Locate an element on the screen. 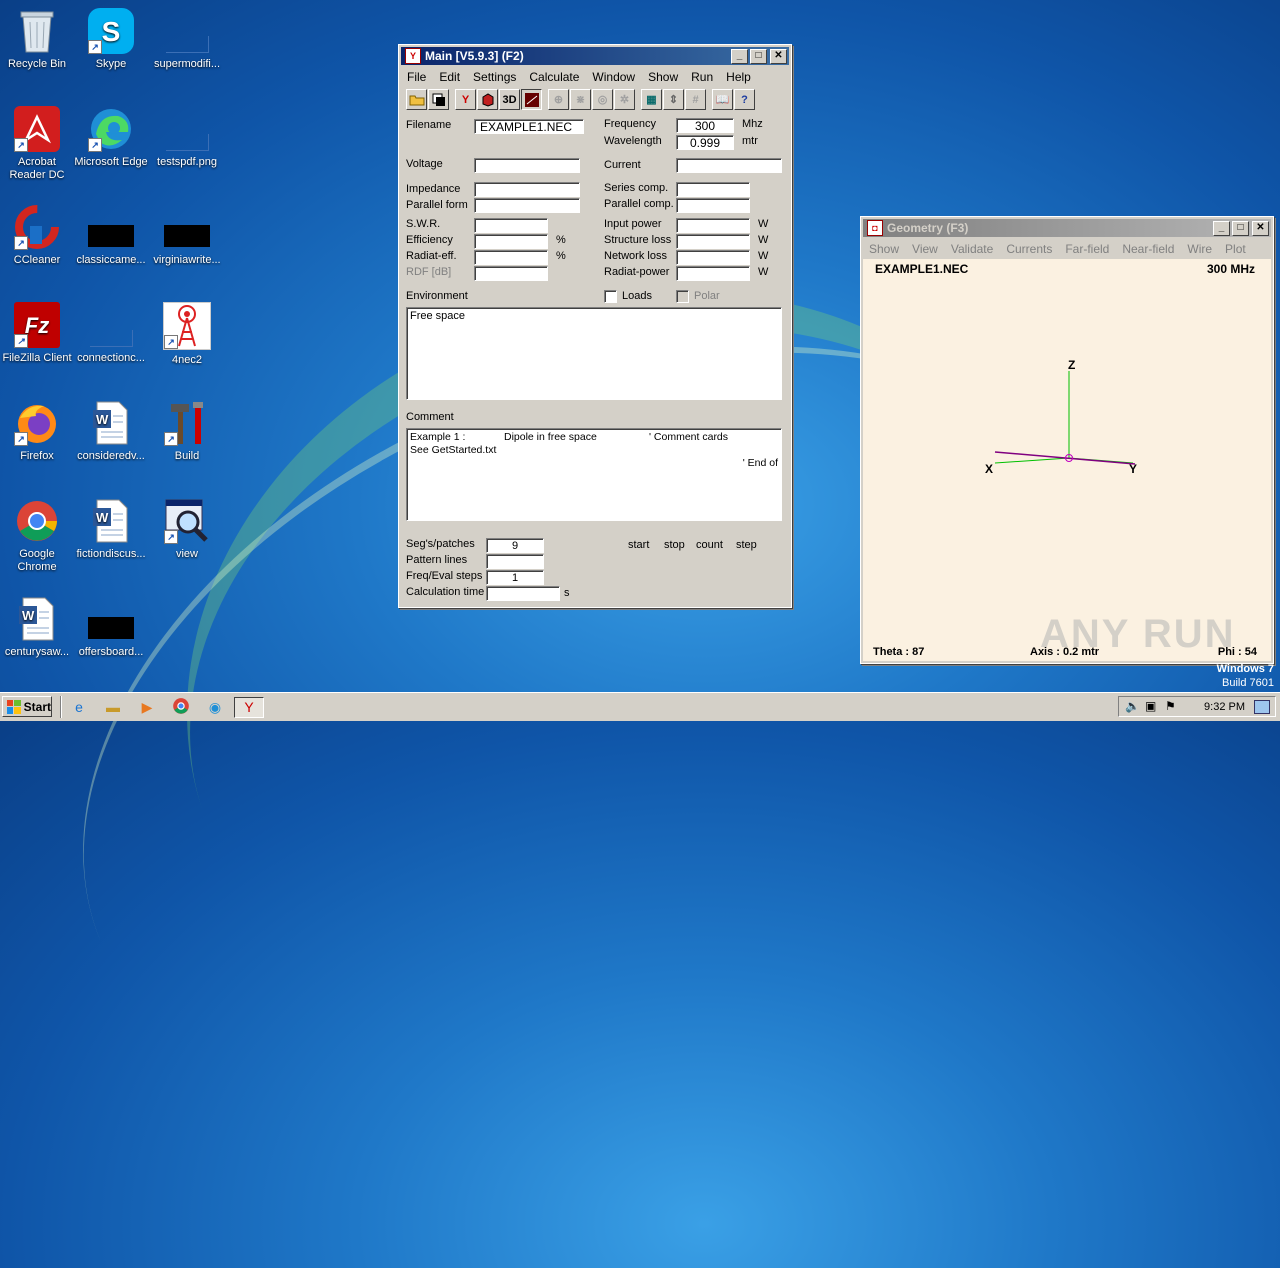 Image resolution: width=1280 pixels, height=1268 pixels. desktop-icon-skype: S ↗ Skype is located at coordinates (111, 39).